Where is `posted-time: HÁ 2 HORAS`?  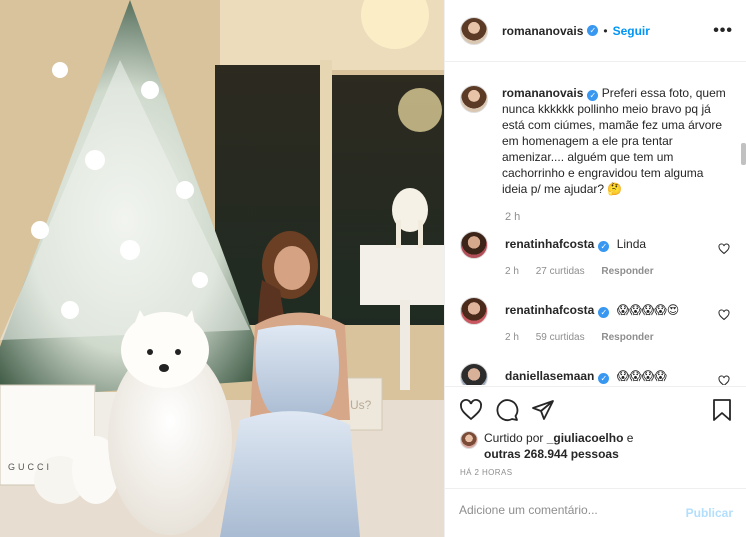
posted-time: HÁ 2 HORAS is located at coordinates (486, 472).